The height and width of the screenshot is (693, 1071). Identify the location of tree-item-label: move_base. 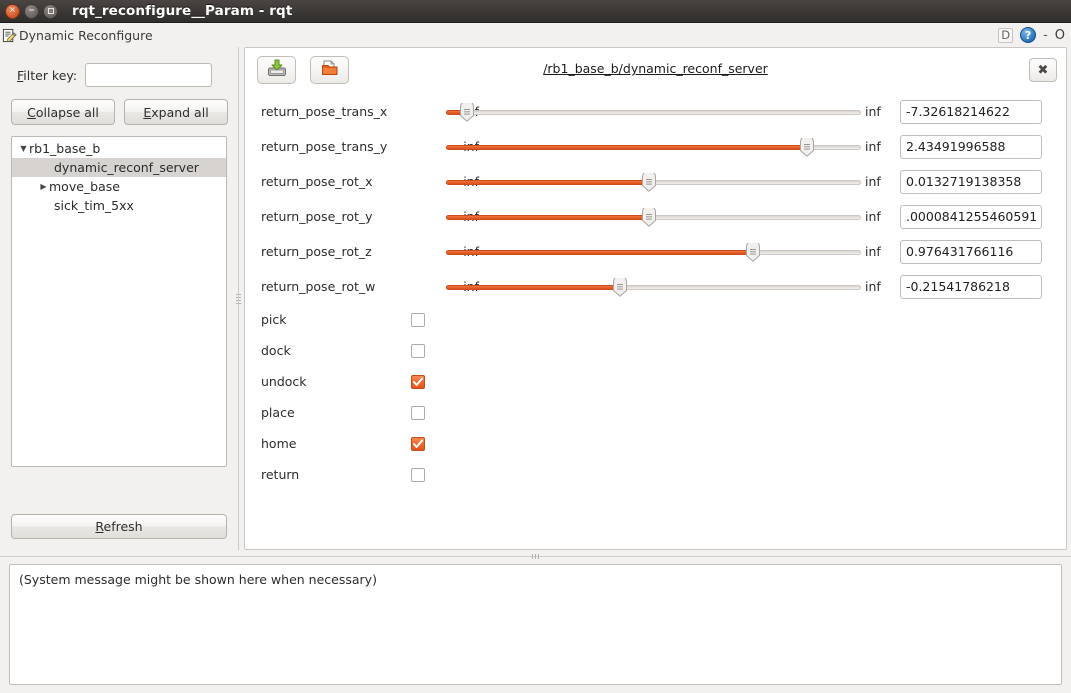
(84, 186).